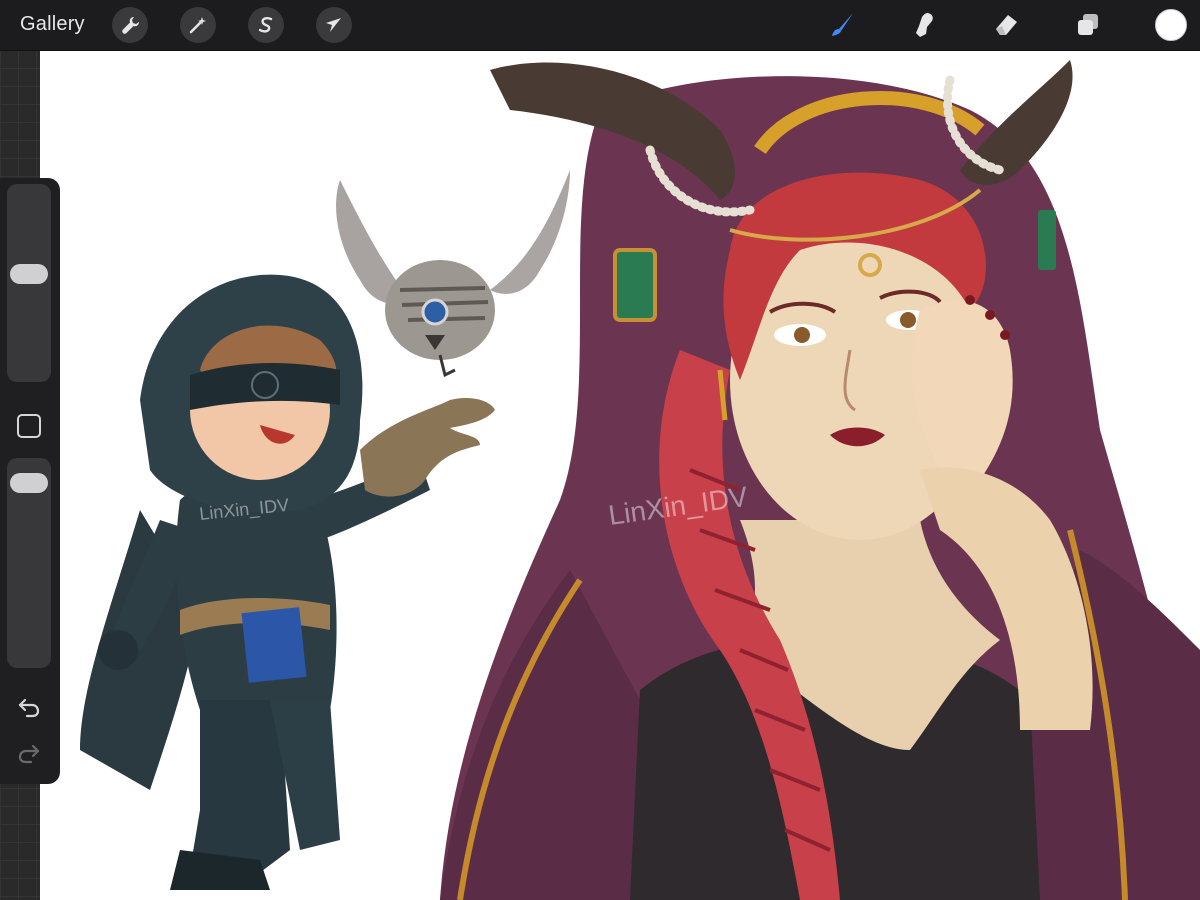  Describe the element at coordinates (600, 25) in the screenshot. I see `top-toolbar: Gallery` at that location.